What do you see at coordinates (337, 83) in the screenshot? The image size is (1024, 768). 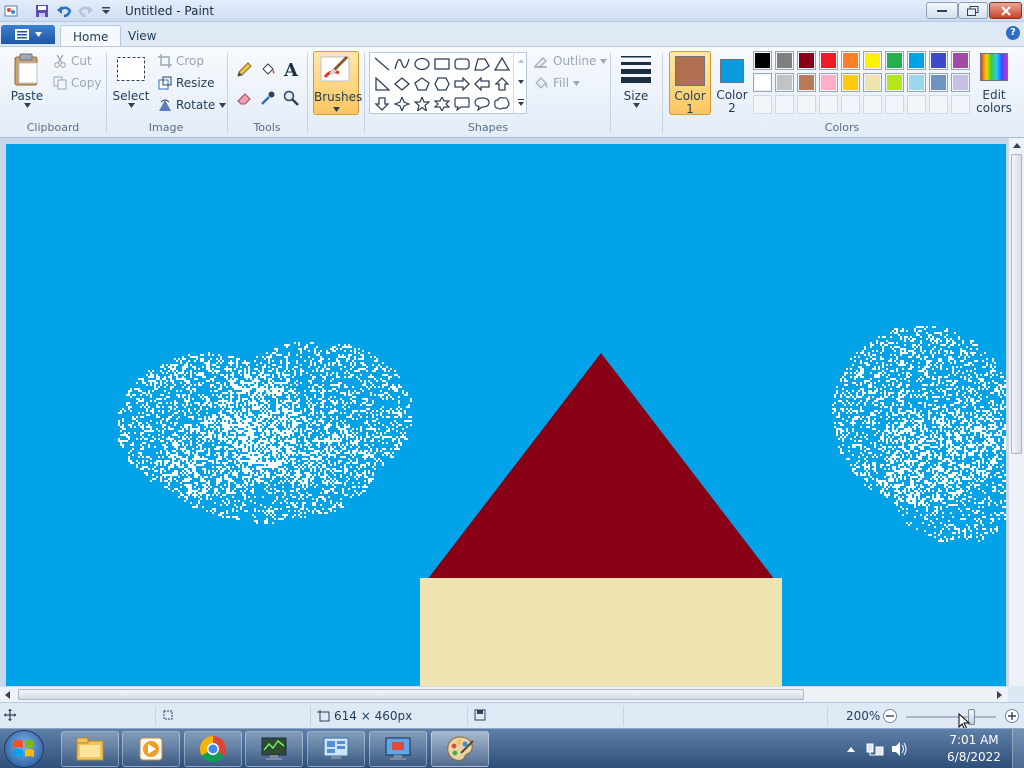 I see `brushes-button: Brushes` at bounding box center [337, 83].